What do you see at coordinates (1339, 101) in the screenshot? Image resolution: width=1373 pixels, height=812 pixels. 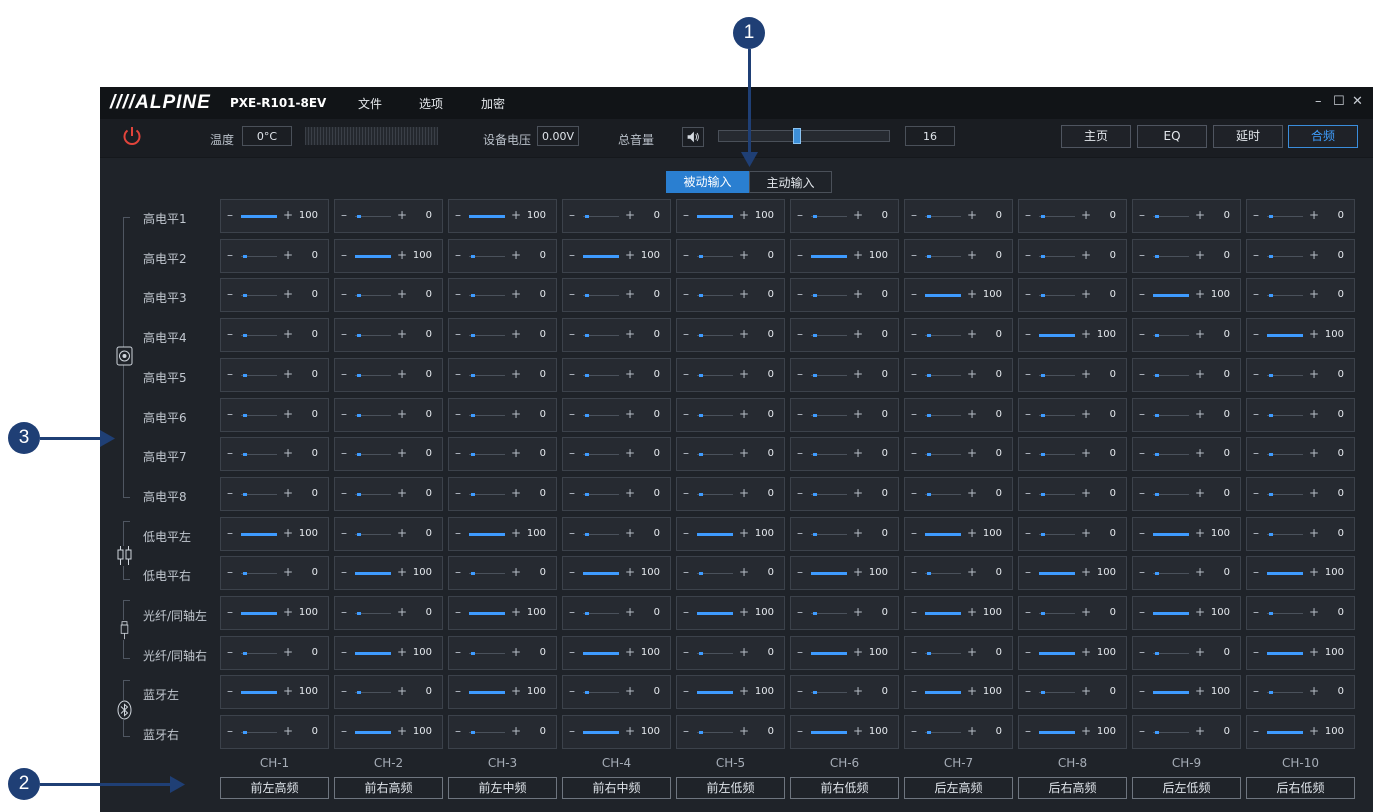 I see `maximize-icon: ☐` at bounding box center [1339, 101].